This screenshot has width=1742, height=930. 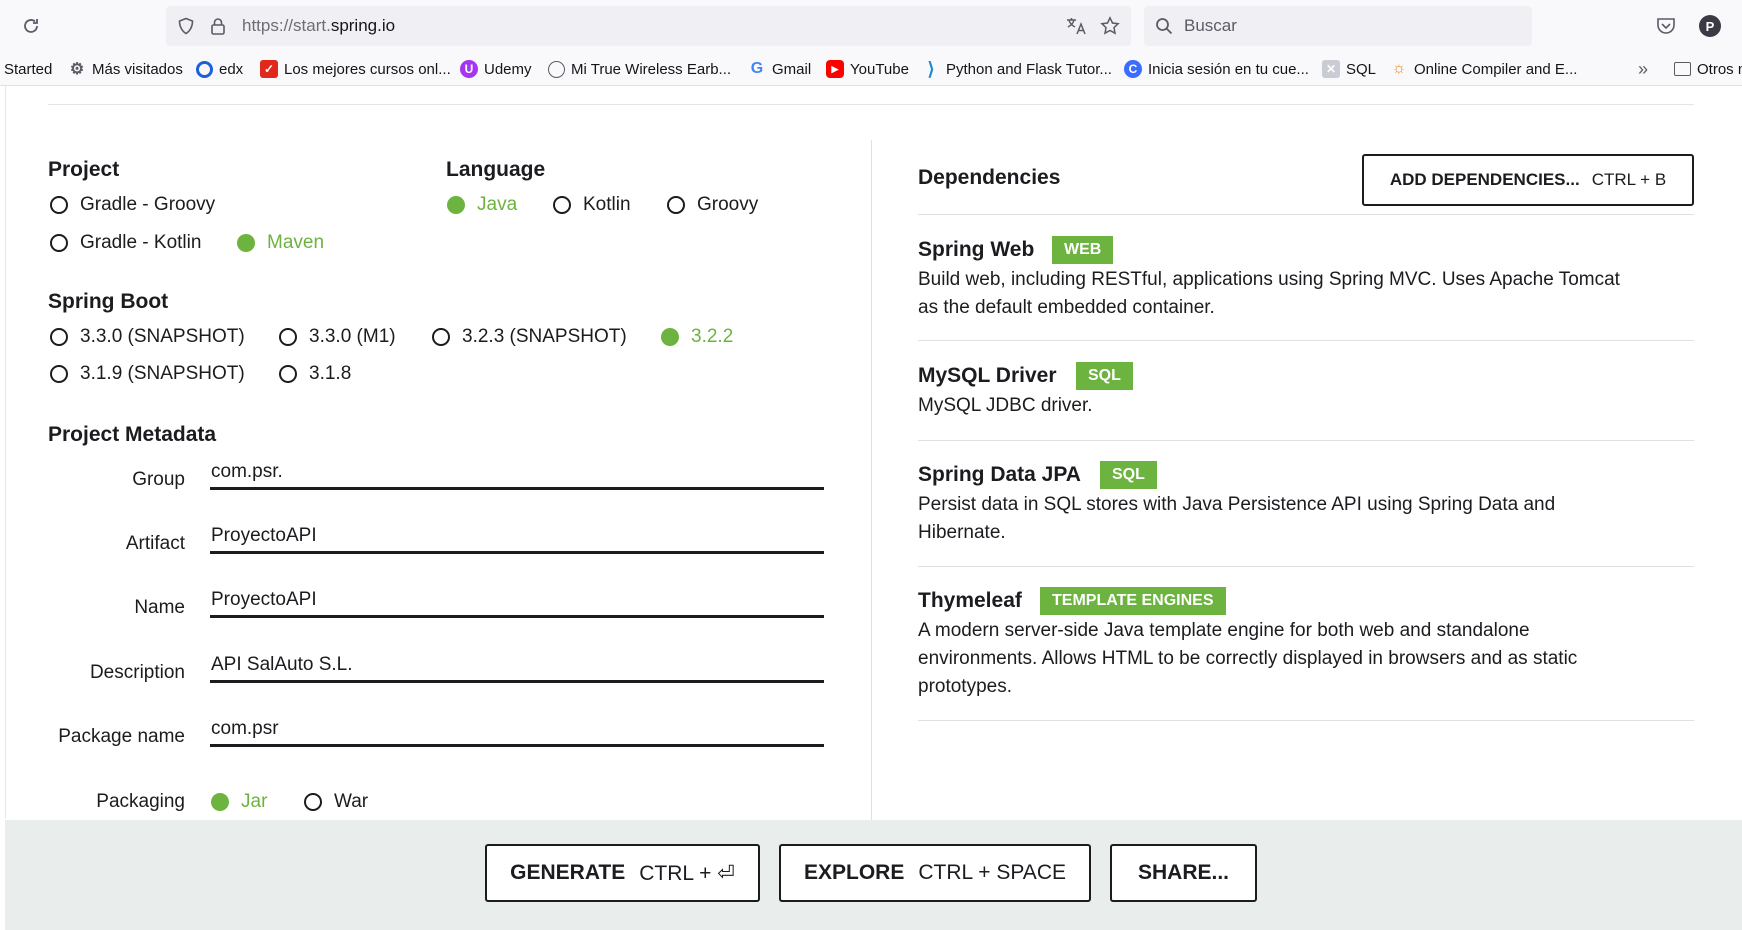 What do you see at coordinates (1133, 601) in the screenshot?
I see `dependency-tag: TEMPLATE ENGINES` at bounding box center [1133, 601].